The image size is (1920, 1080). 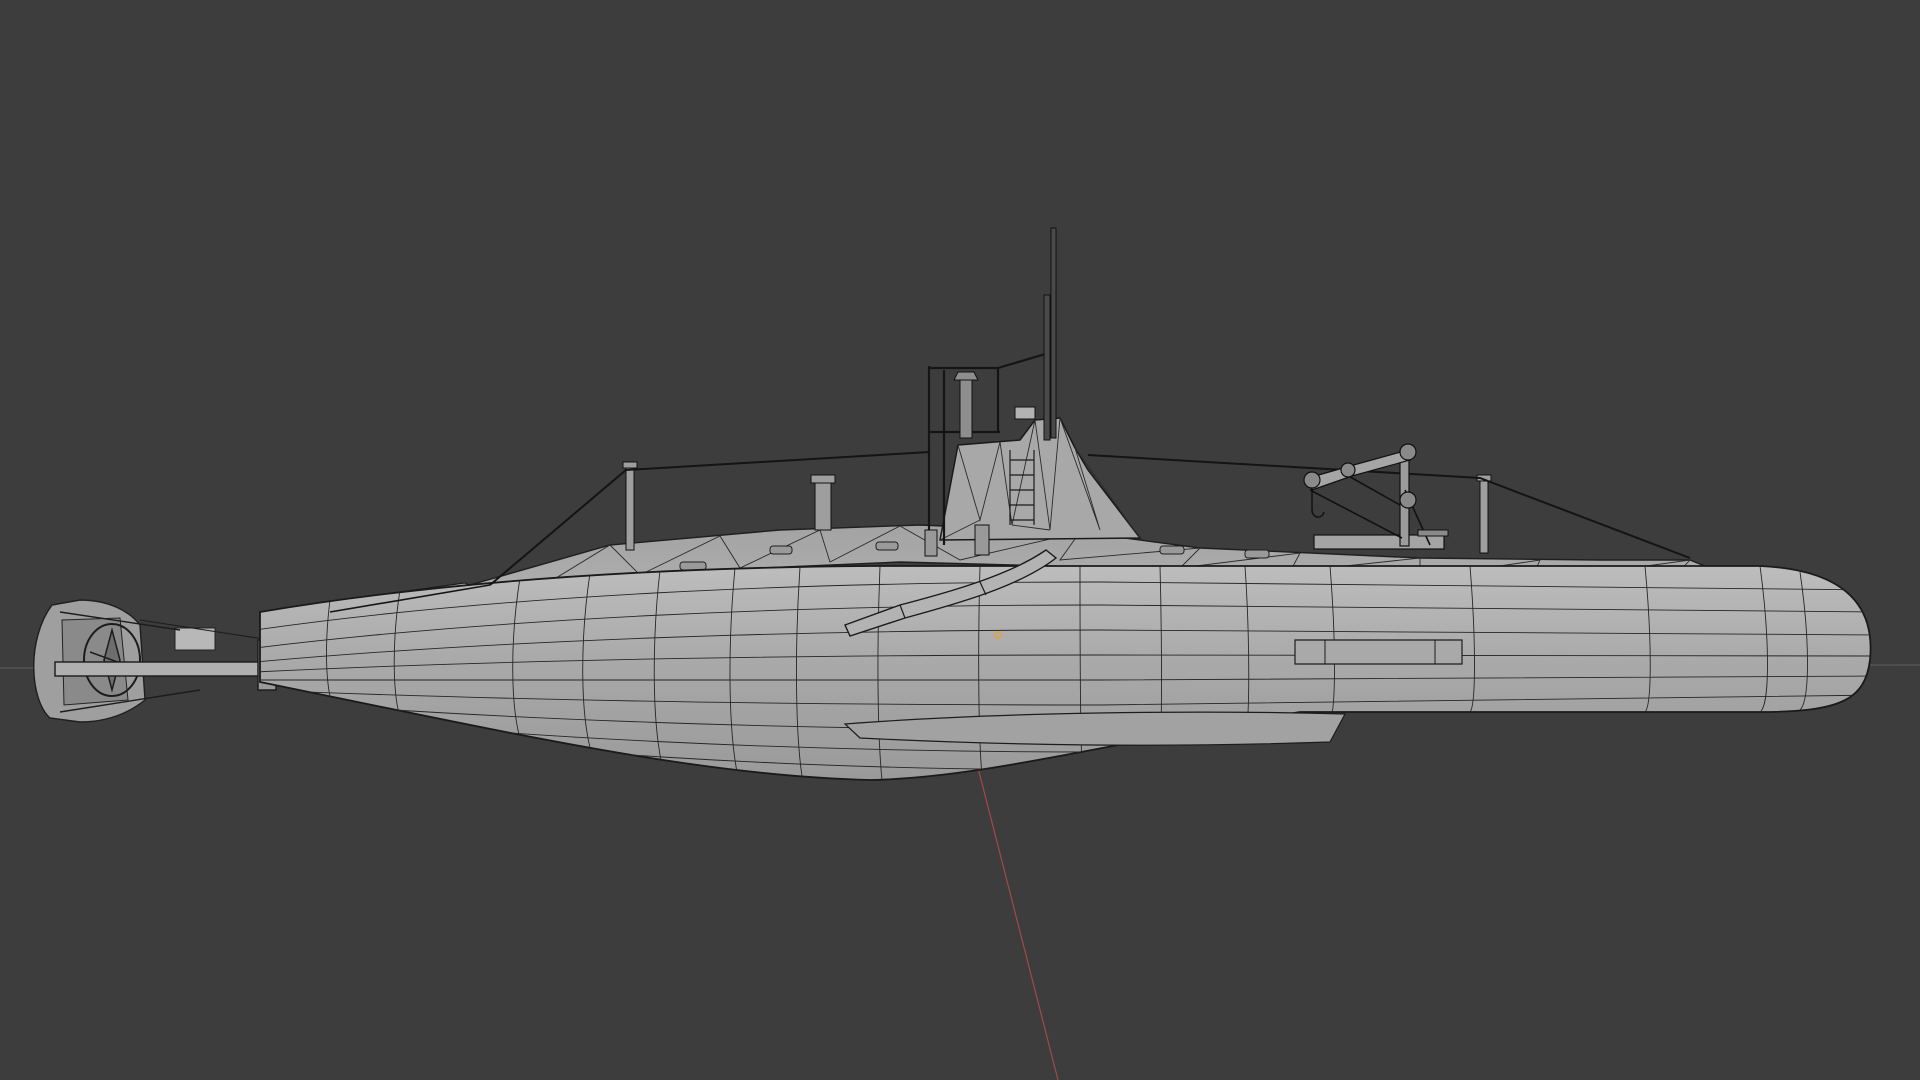 I want to click on stern-assembly, so click(x=155, y=661).